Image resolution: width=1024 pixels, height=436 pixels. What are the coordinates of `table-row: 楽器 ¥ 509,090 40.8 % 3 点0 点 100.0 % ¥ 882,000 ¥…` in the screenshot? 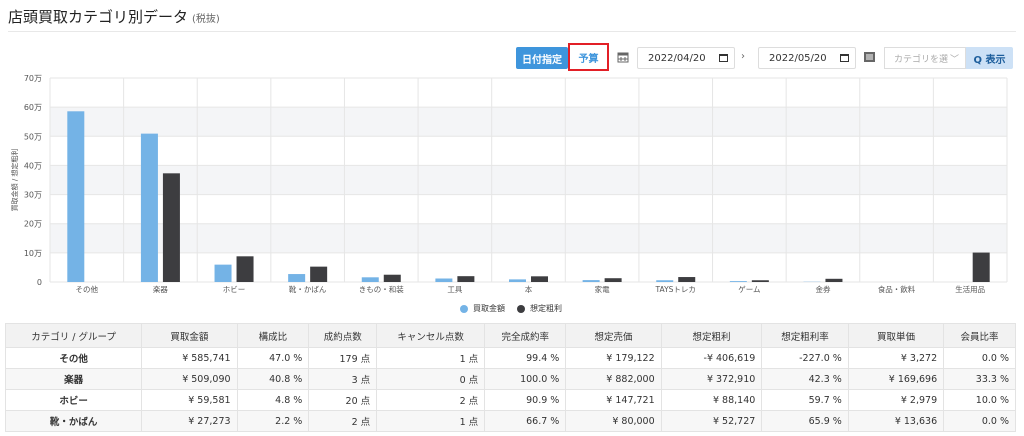 It's located at (510, 379).